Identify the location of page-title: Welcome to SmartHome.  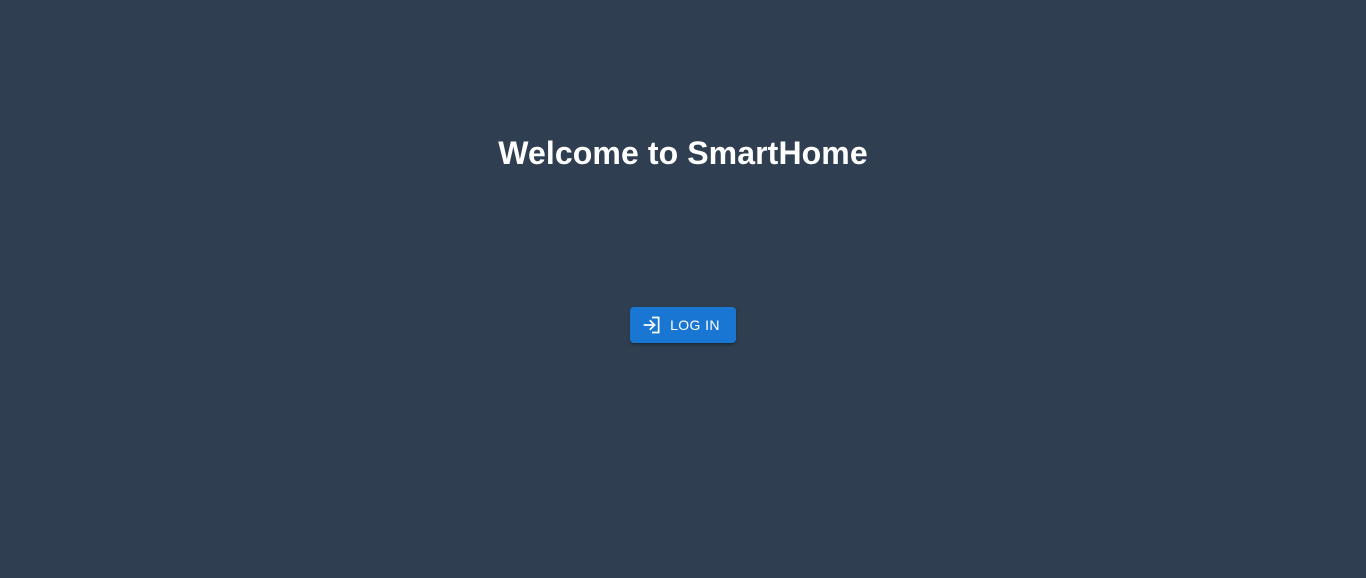
(683, 153).